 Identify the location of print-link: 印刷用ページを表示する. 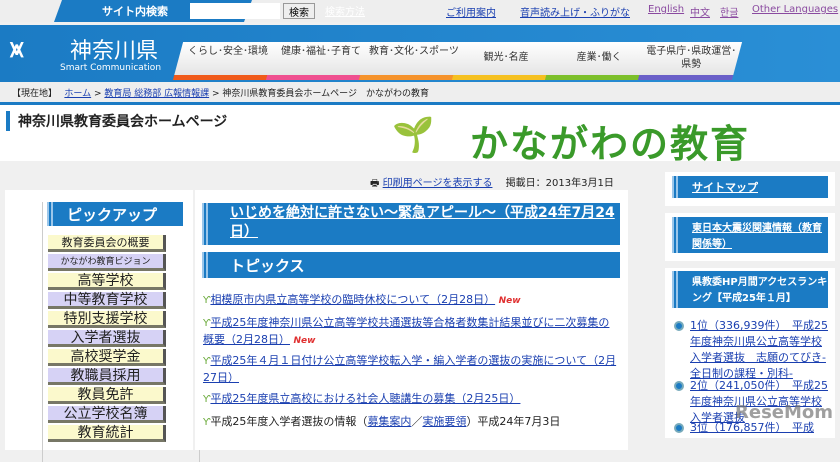
(438, 183).